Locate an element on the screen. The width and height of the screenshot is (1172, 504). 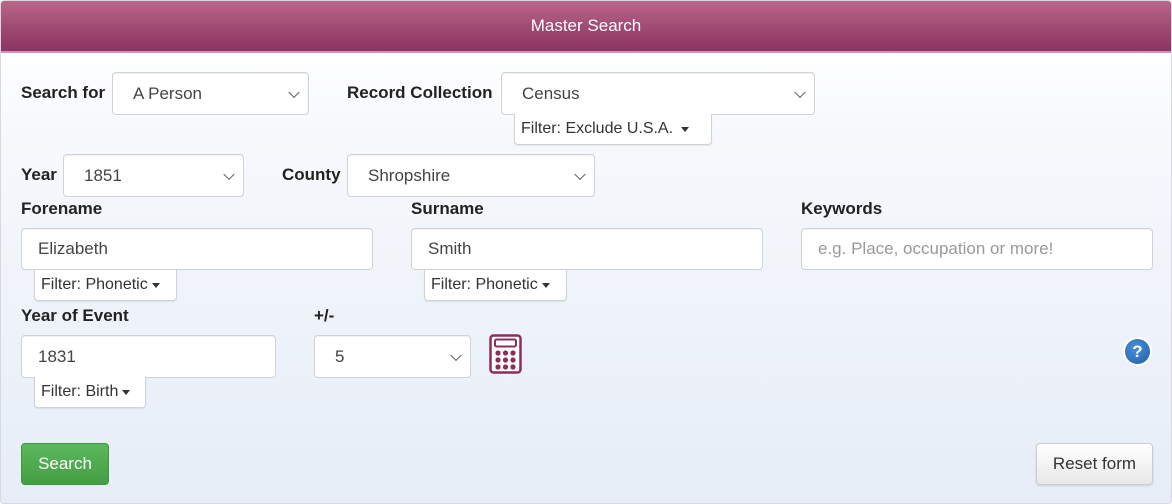
record-collection-value: Census is located at coordinates (551, 93).